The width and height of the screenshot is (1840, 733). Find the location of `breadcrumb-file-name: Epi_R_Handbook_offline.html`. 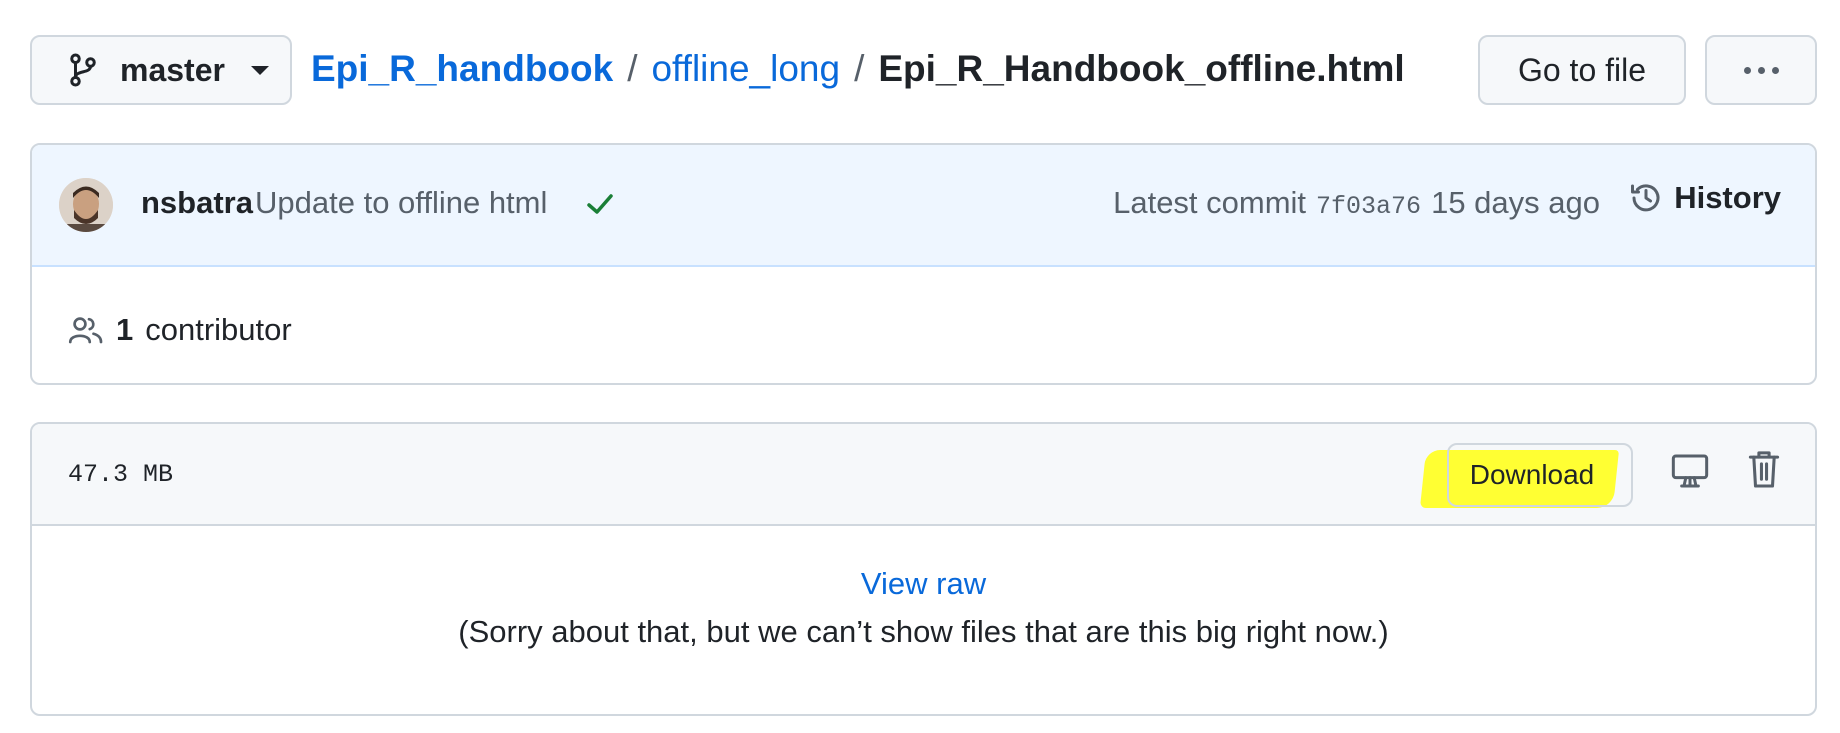

breadcrumb-file-name: Epi_R_Handbook_offline.html is located at coordinates (1141, 68).